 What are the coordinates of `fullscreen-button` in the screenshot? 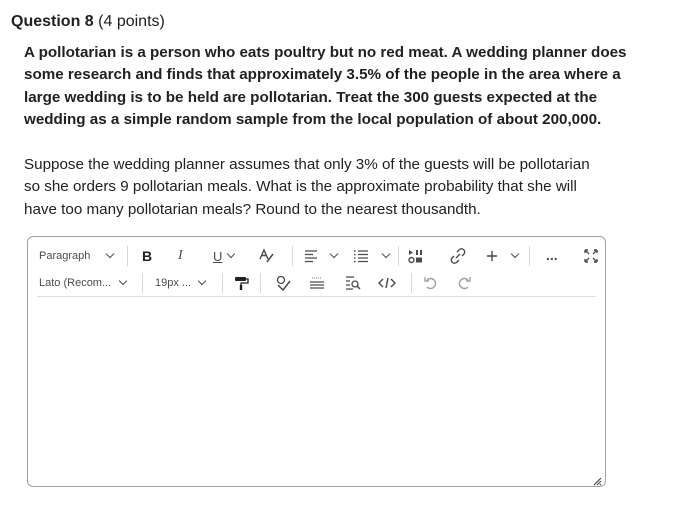 It's located at (591, 256).